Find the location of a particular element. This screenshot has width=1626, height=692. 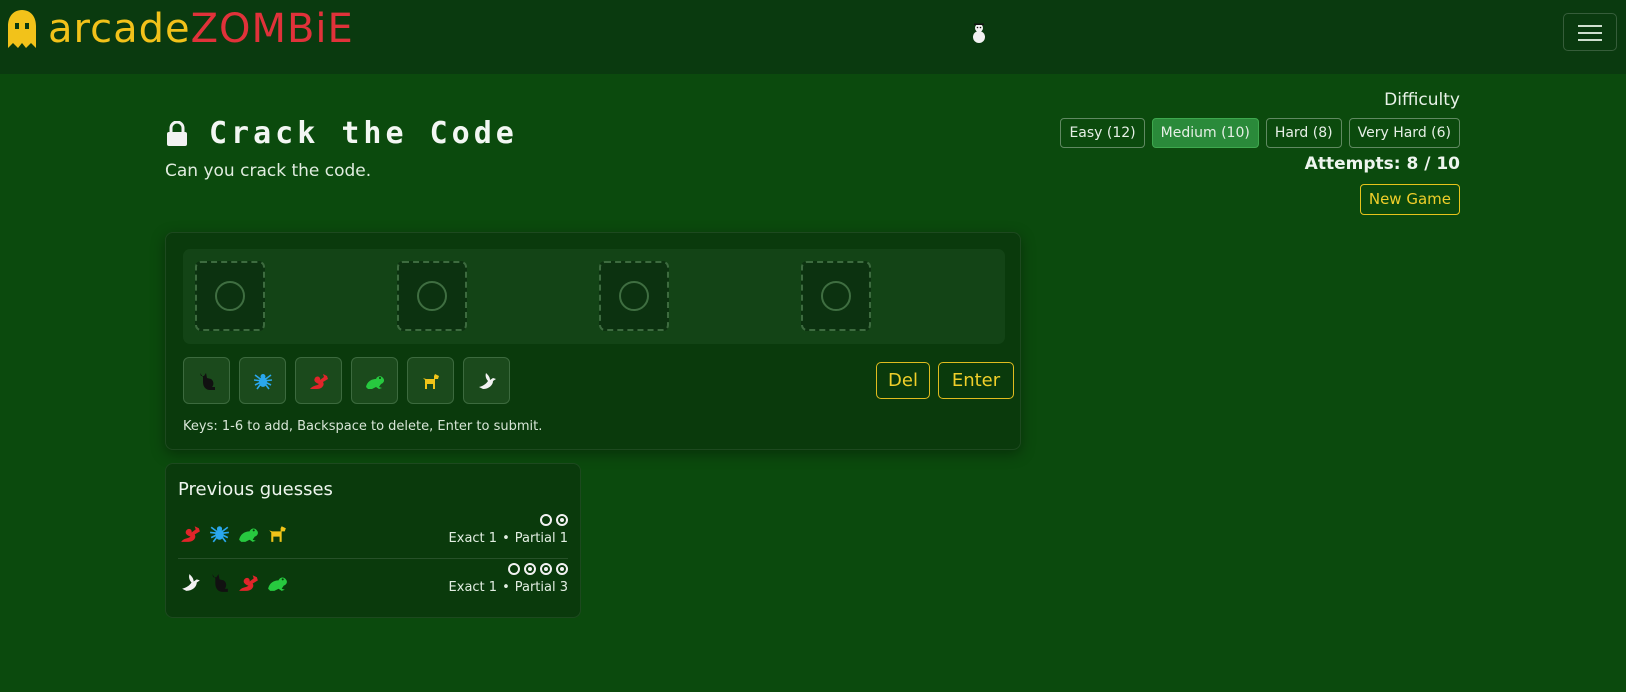

difficulty-easy-button: Easy (12) is located at coordinates (1102, 133).